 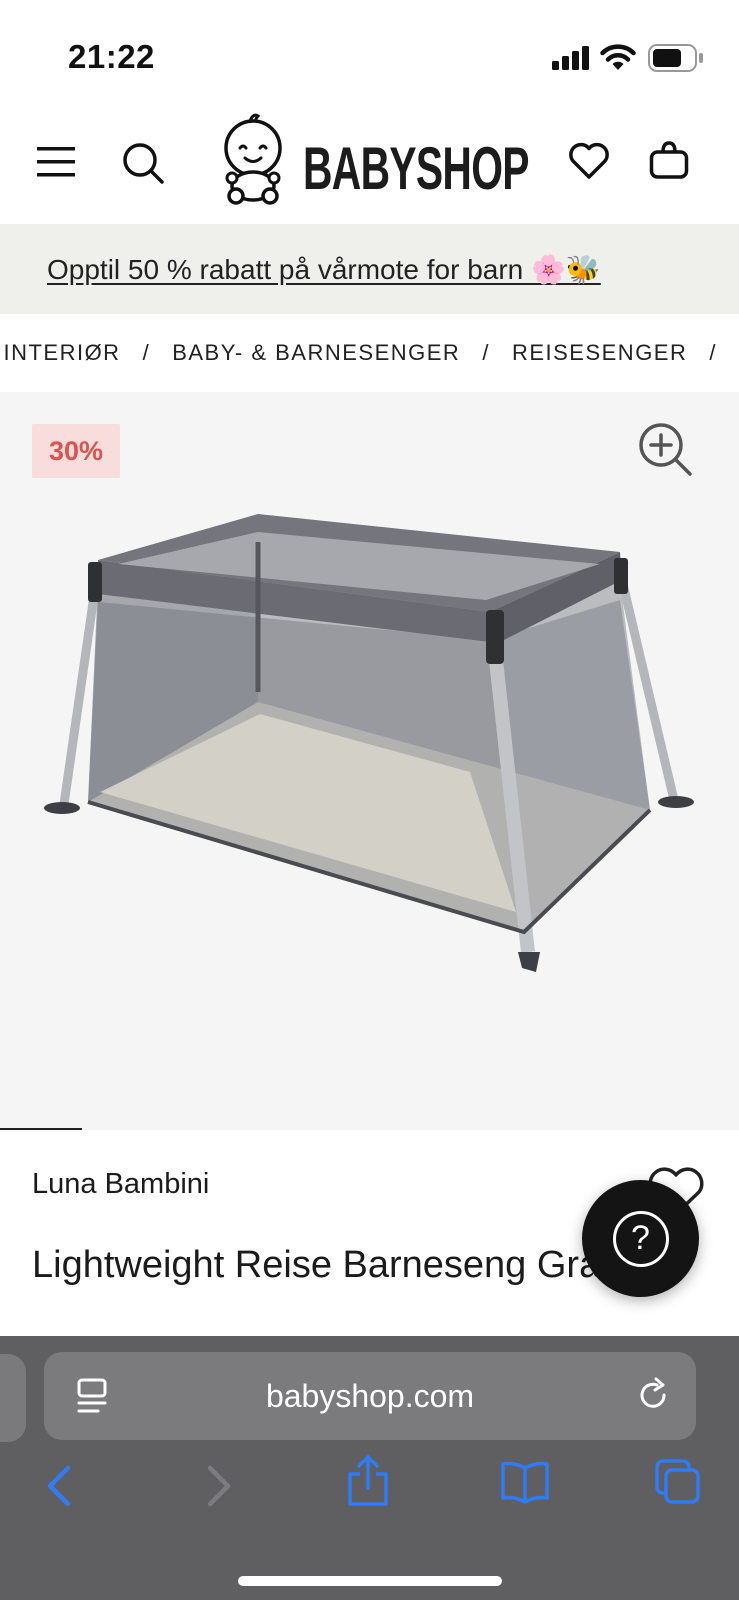 I want to click on back-icon, so click(x=60, y=1486).